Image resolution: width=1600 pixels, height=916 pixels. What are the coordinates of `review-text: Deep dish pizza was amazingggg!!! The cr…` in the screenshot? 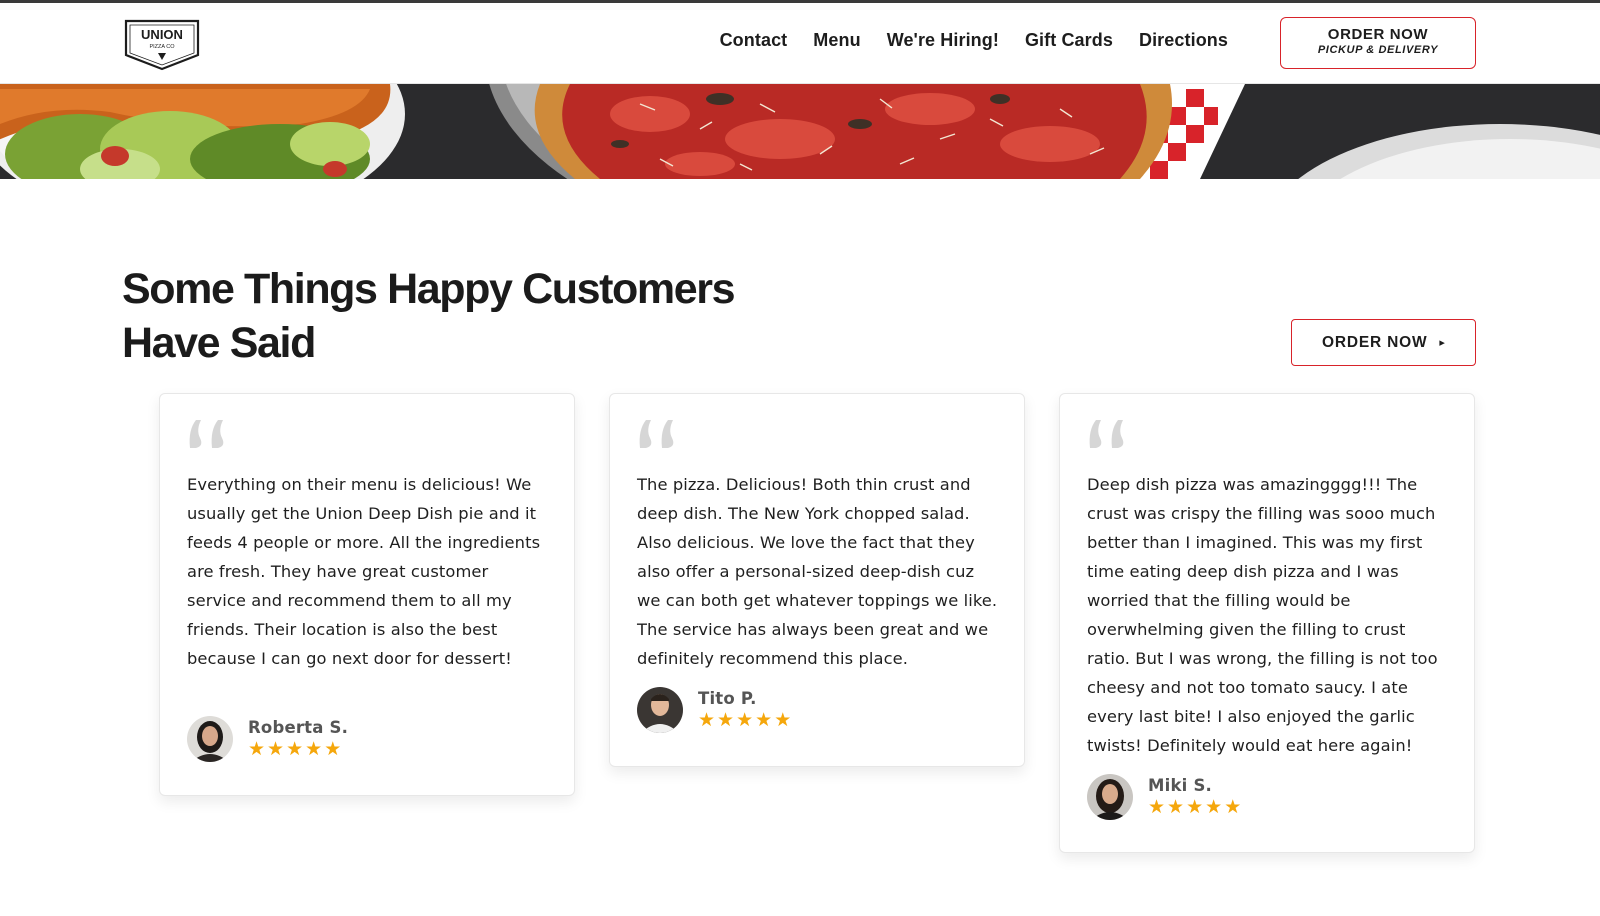 It's located at (1262, 615).